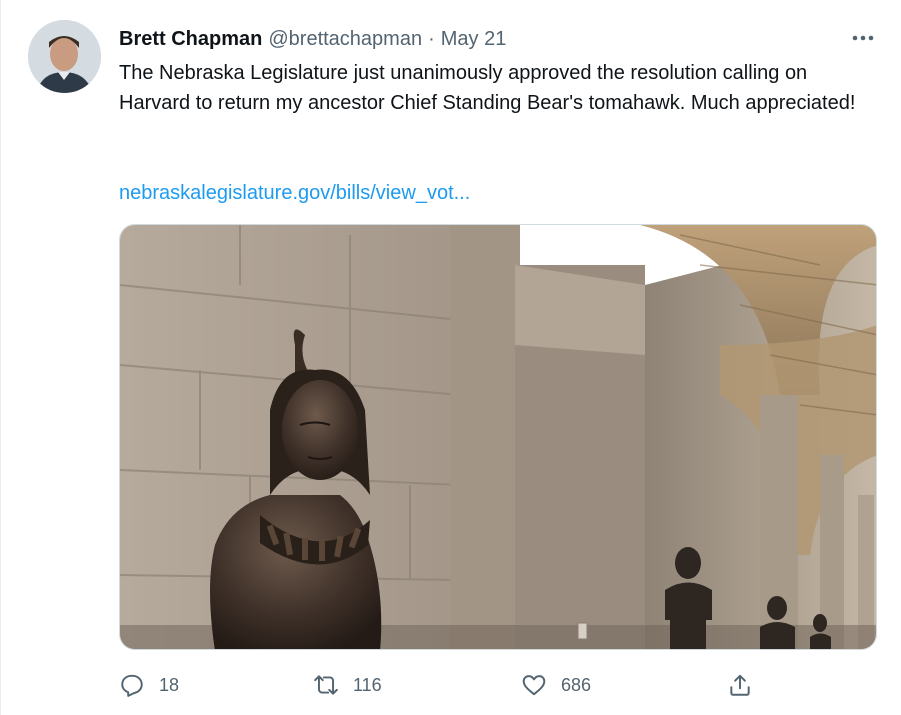 The image size is (901, 715). I want to click on reply-icon, so click(132, 685).